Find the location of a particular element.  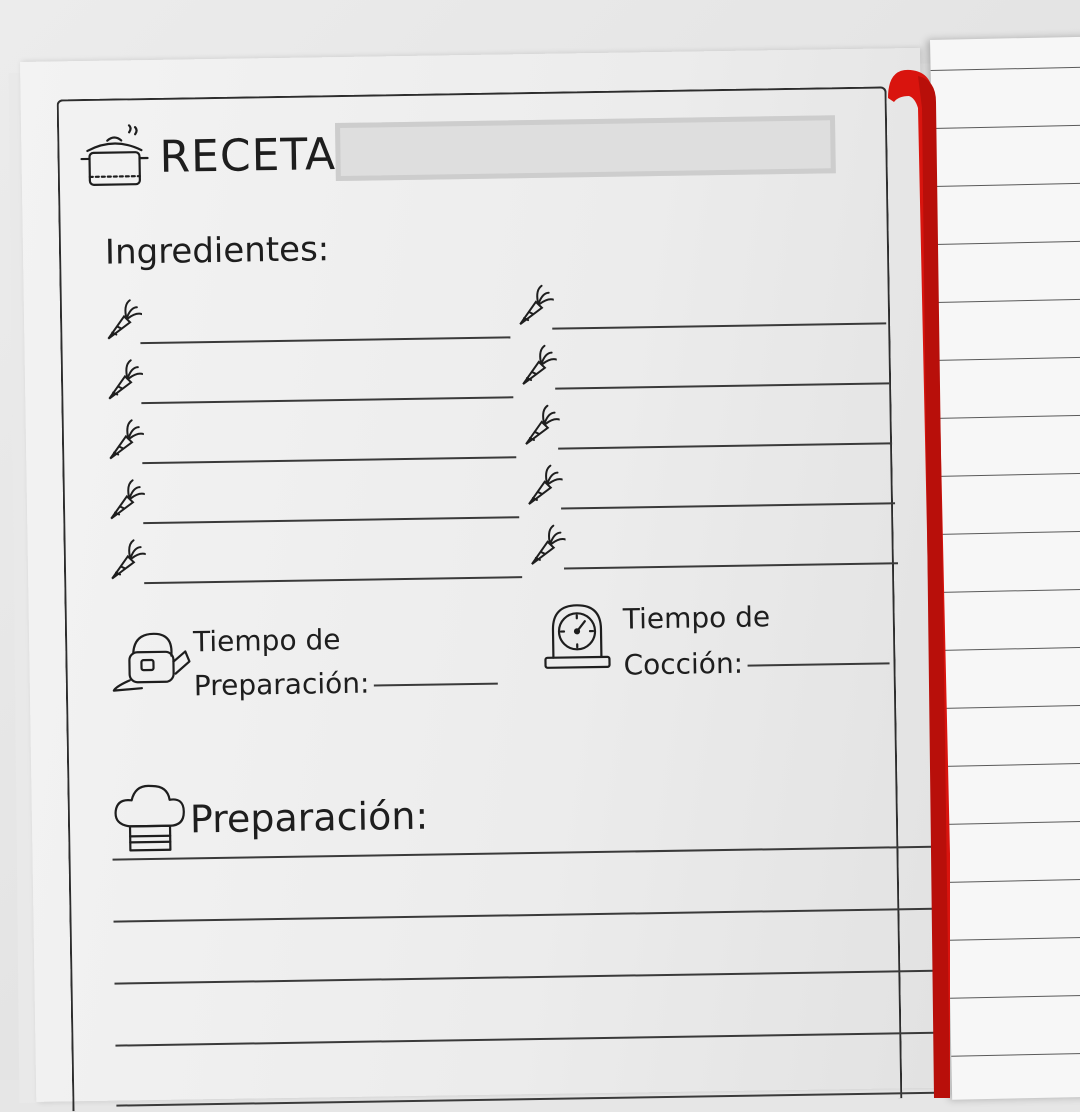

kettle-icon is located at coordinates (151, 658).